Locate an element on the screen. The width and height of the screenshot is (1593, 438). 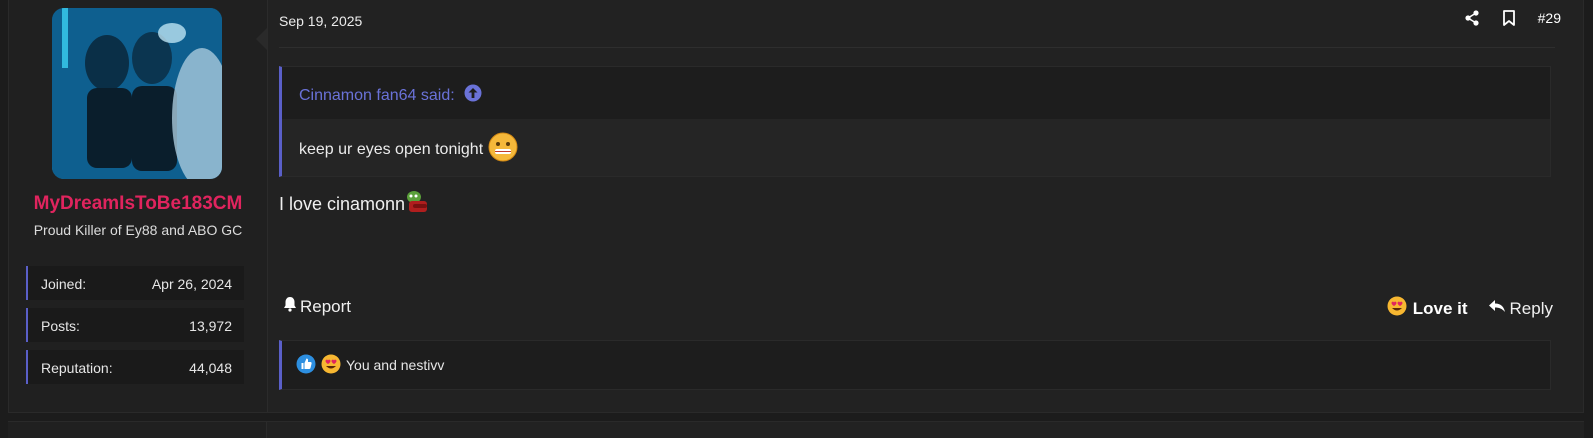
username: MyDreamIsToBe183CM is located at coordinates (138, 204).